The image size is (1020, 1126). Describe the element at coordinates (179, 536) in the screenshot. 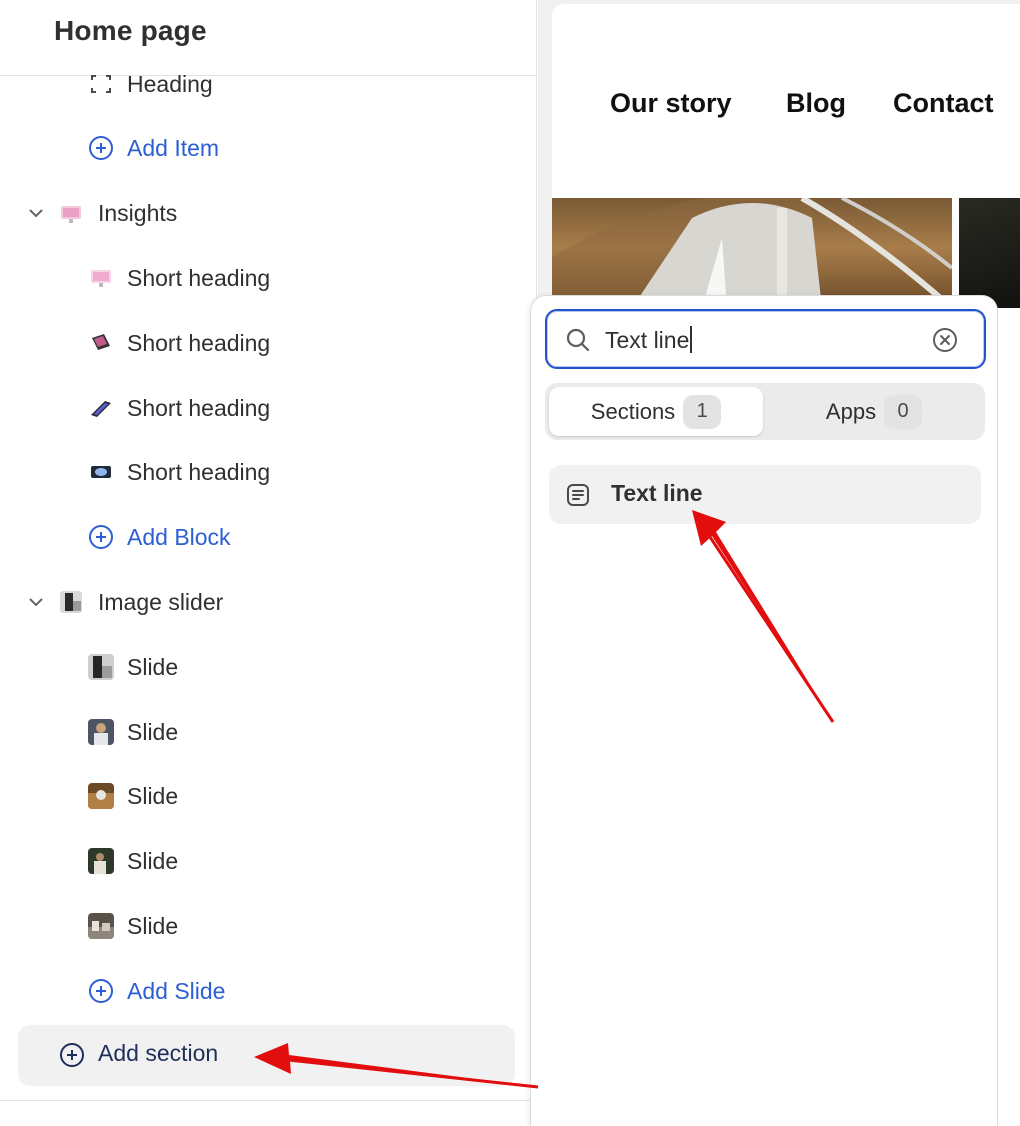

I see `add-block-label: Add Block` at that location.